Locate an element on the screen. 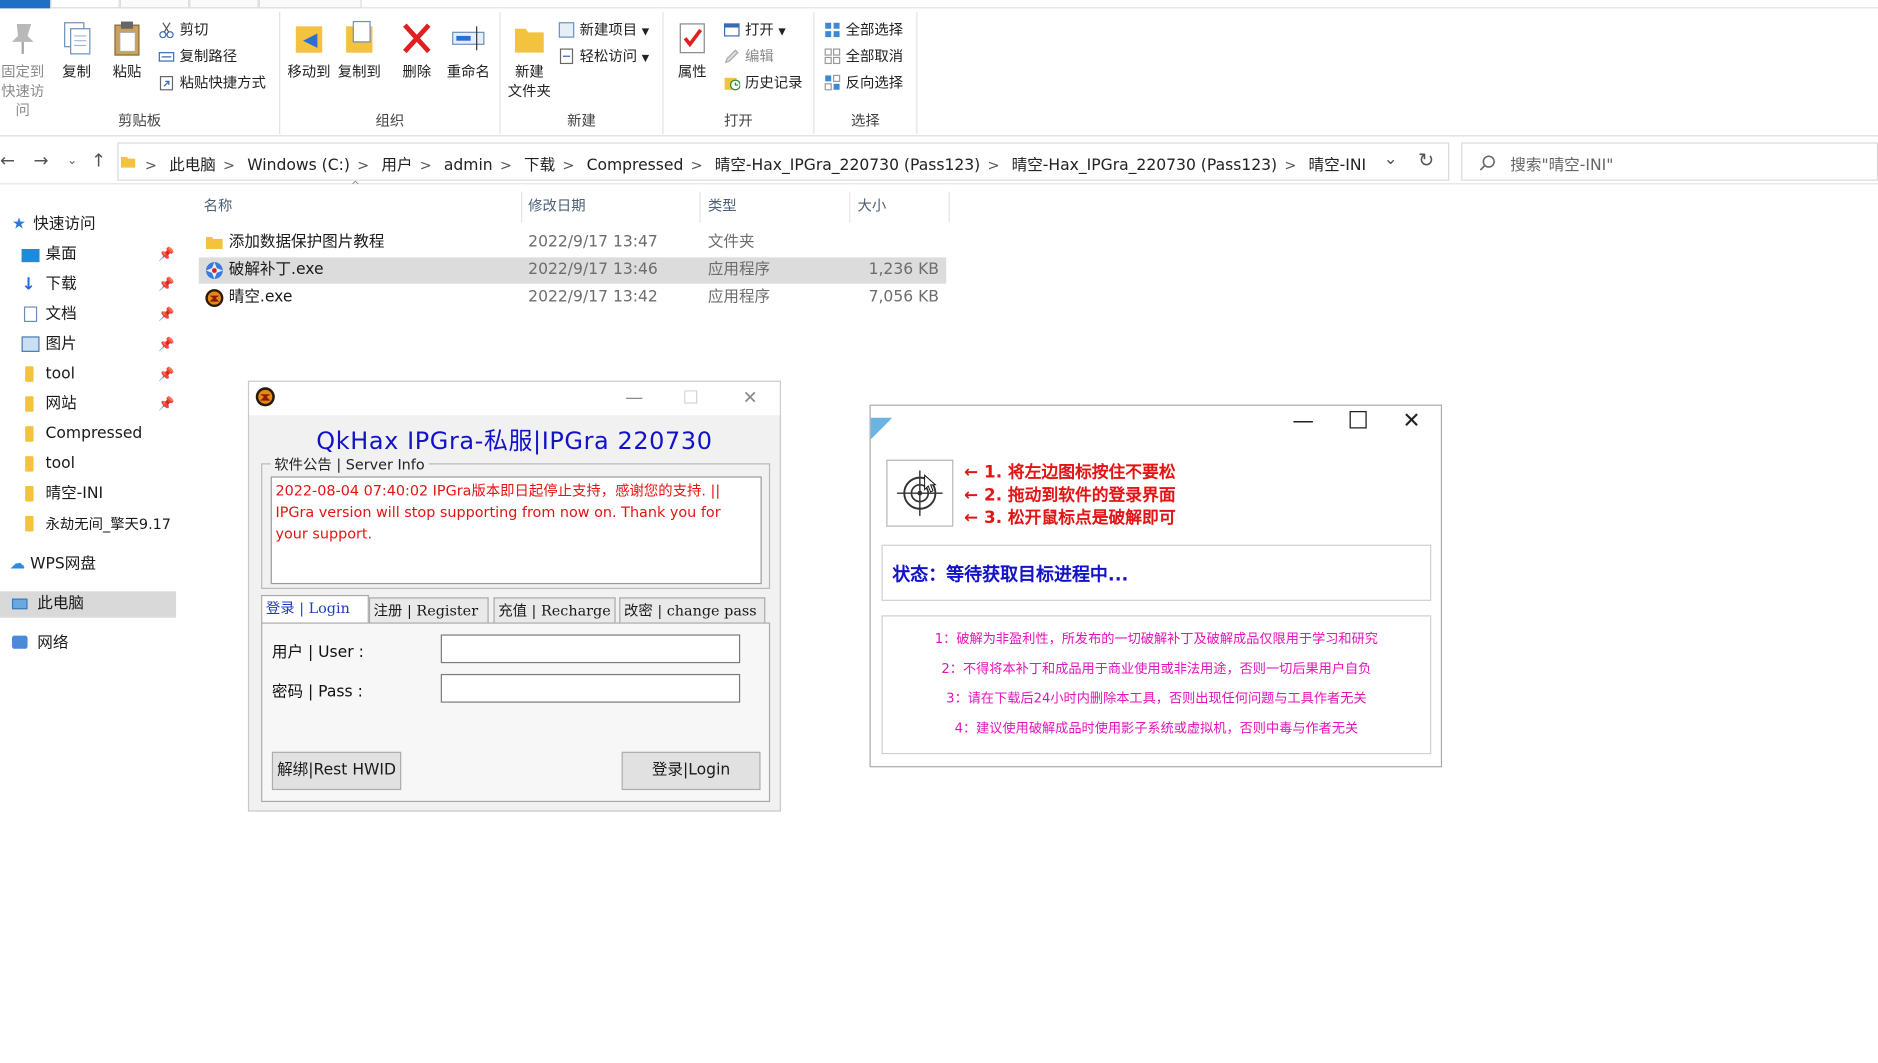 The width and height of the screenshot is (1878, 1063). column-header-name: 名称 is located at coordinates (218, 209).